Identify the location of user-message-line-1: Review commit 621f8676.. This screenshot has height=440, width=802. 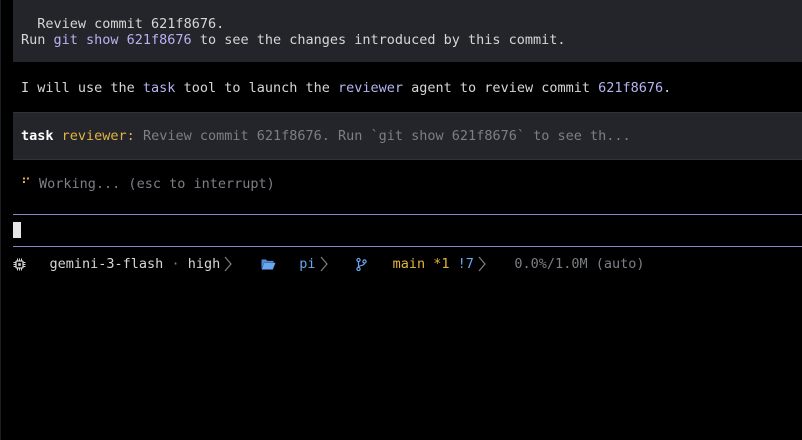
(122, 16).